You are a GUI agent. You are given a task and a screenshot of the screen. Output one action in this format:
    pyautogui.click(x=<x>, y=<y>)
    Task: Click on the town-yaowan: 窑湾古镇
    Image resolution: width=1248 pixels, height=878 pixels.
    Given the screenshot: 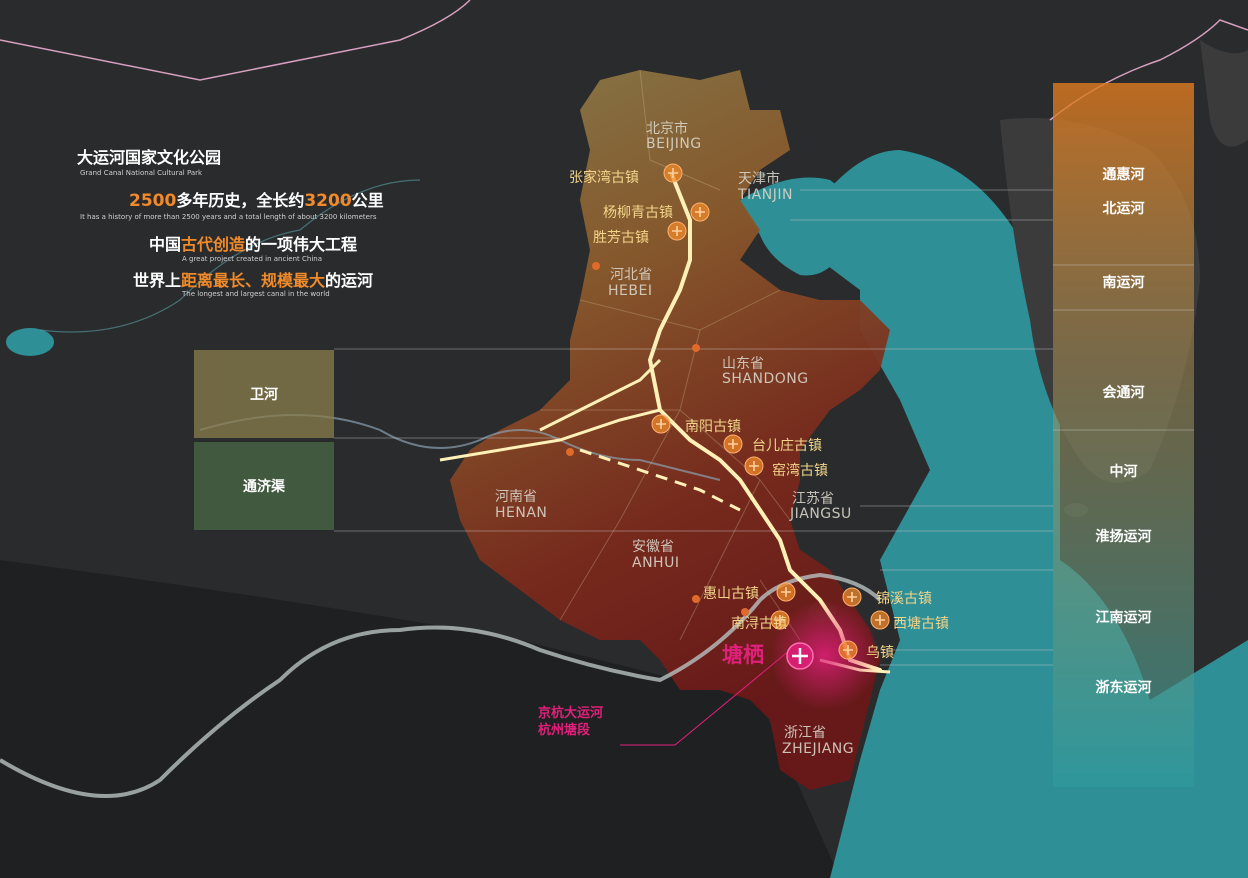 What is the action you would take?
    pyautogui.click(x=800, y=471)
    